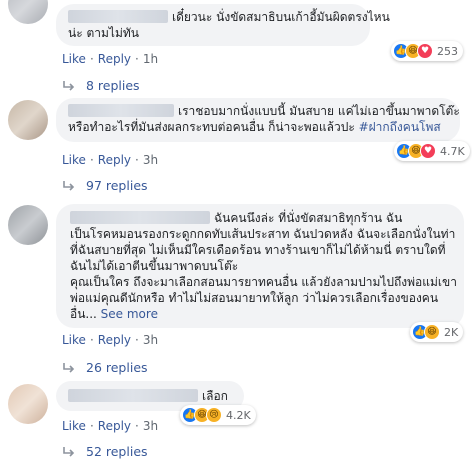 The height and width of the screenshot is (461, 472). Describe the element at coordinates (308, 218) in the screenshot. I see `comment-text: ฉันคนนึงล่ะ ที่นั่งขัดสมาธิทุกร้าน ฉัน` at that location.